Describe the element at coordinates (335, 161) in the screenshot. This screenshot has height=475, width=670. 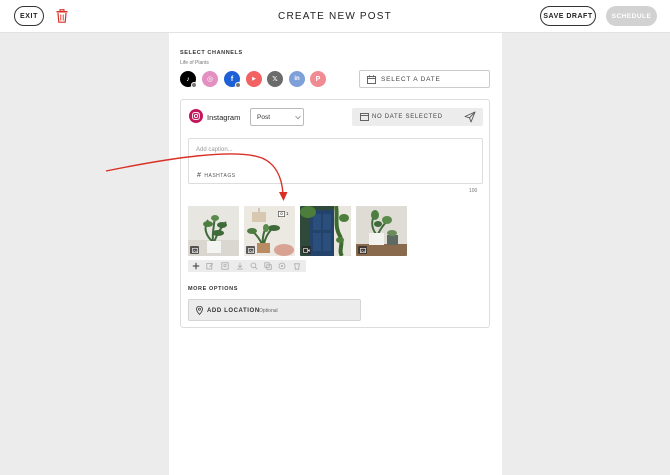
I see `caption-input: Add caption... # HASHTAGS` at that location.